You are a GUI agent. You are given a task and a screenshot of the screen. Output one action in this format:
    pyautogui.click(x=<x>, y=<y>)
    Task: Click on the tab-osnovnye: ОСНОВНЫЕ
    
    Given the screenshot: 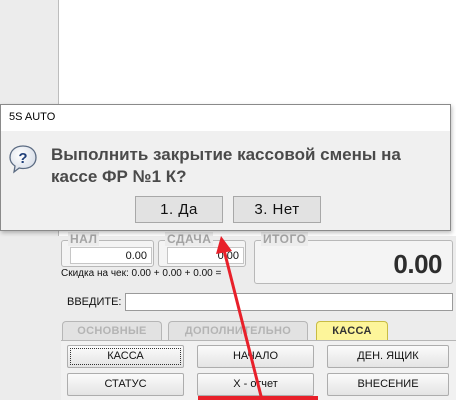 What is the action you would take?
    pyautogui.click(x=112, y=330)
    